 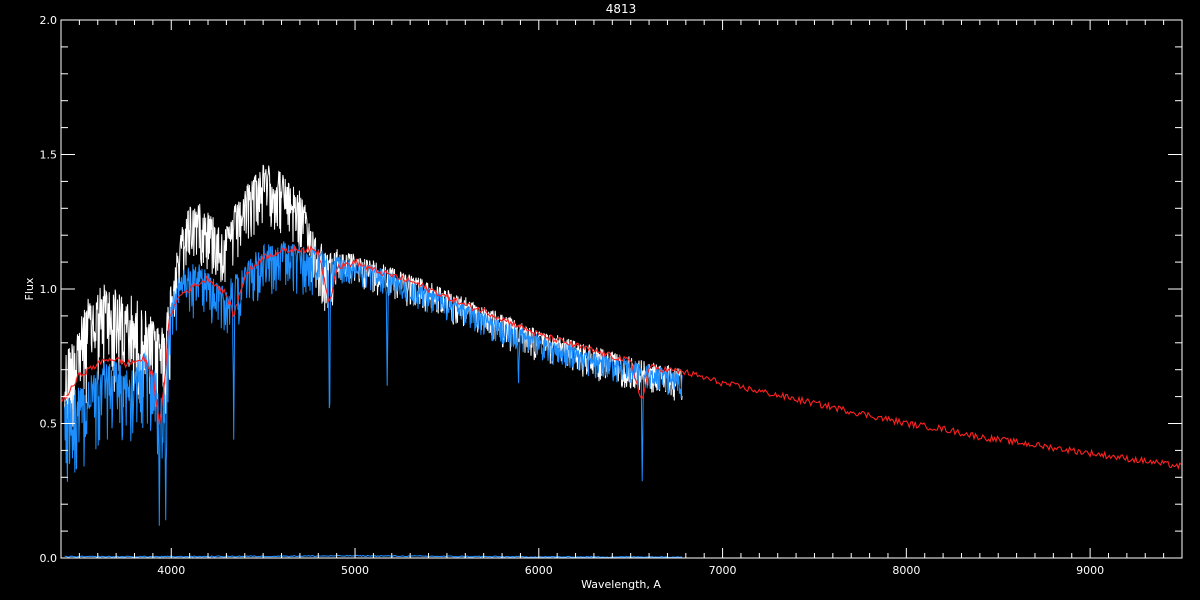 I want to click on x-tick-label: 9000, so click(x=1090, y=570).